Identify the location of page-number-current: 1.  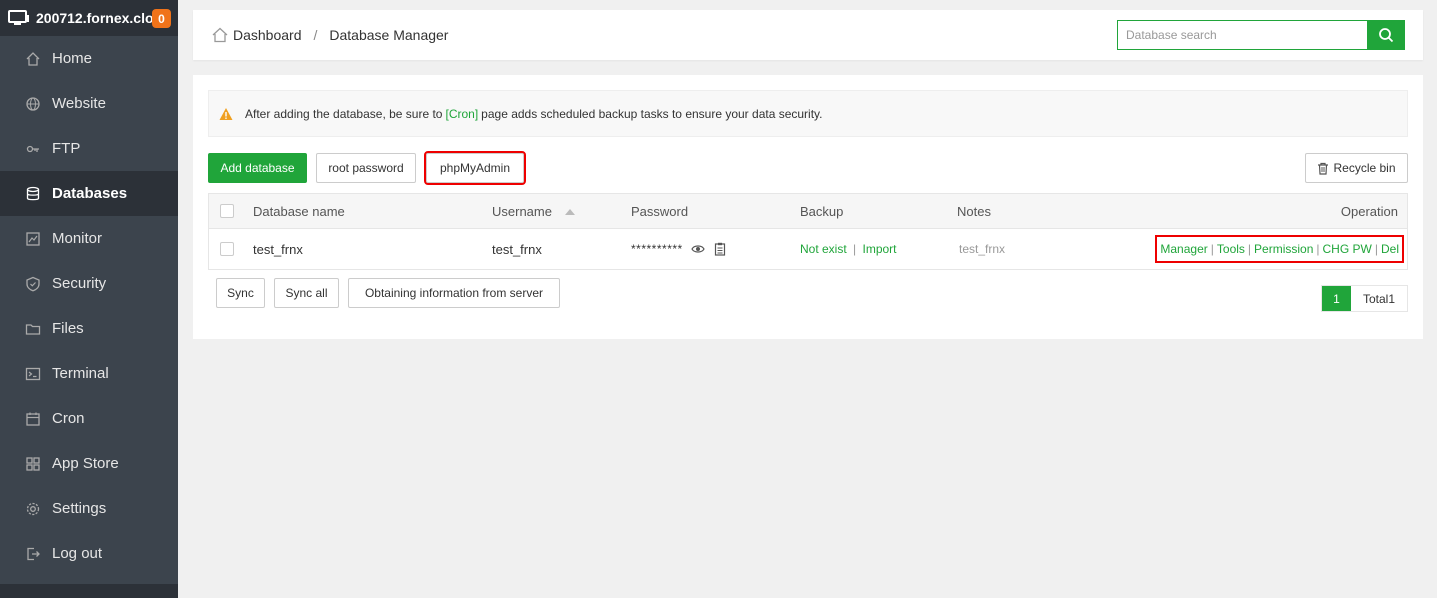
(1336, 298).